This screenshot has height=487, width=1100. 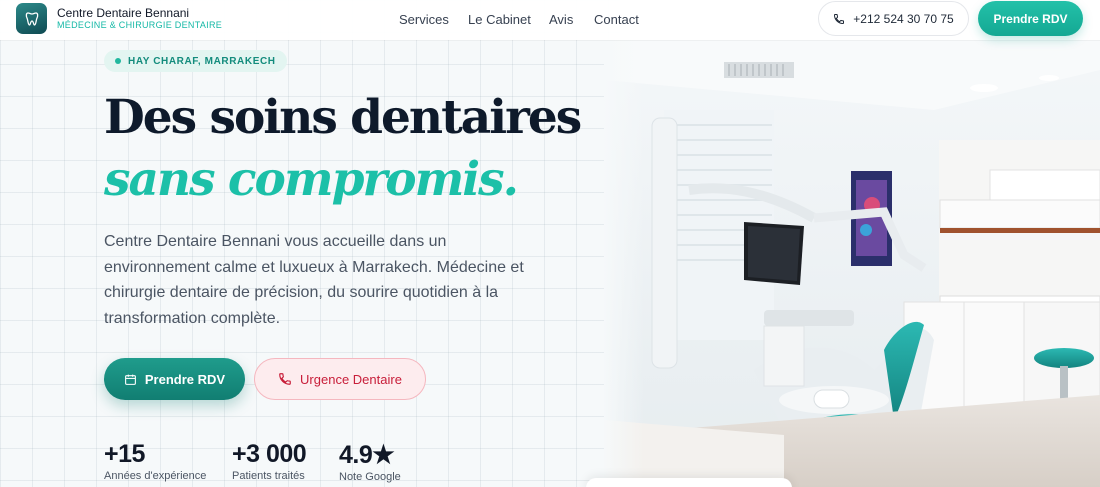 I want to click on nav-link-services: Services, so click(x=424, y=19).